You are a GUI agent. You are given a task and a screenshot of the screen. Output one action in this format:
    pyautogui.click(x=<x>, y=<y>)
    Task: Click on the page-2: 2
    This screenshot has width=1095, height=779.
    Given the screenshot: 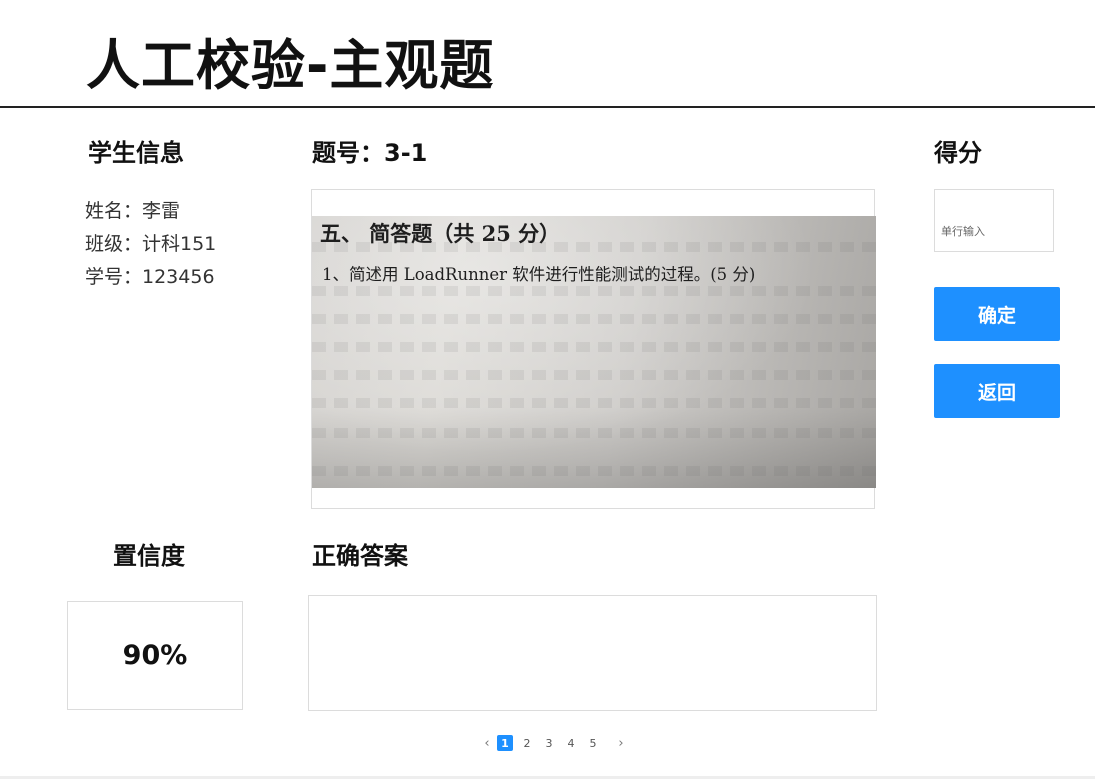 What is the action you would take?
    pyautogui.click(x=527, y=743)
    